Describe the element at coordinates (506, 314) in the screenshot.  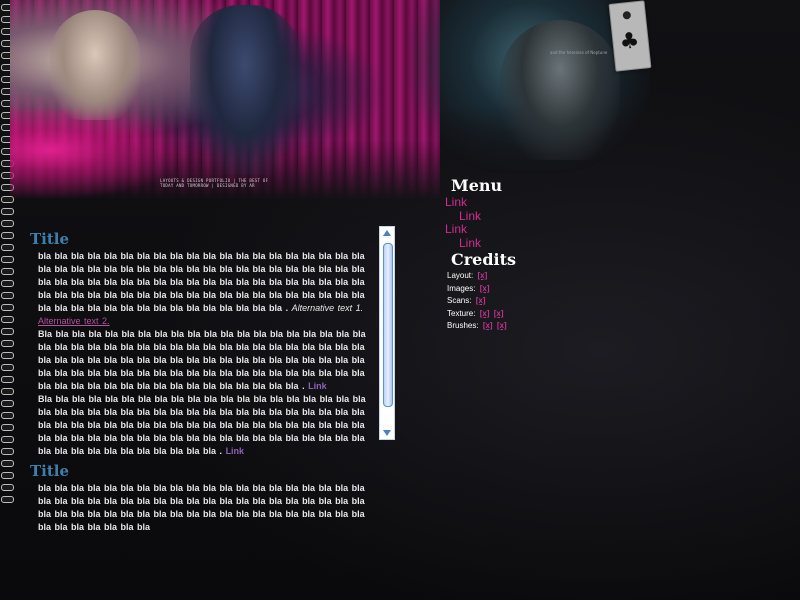
I see `credit-row-texture: Texture: [x] [x]` at that location.